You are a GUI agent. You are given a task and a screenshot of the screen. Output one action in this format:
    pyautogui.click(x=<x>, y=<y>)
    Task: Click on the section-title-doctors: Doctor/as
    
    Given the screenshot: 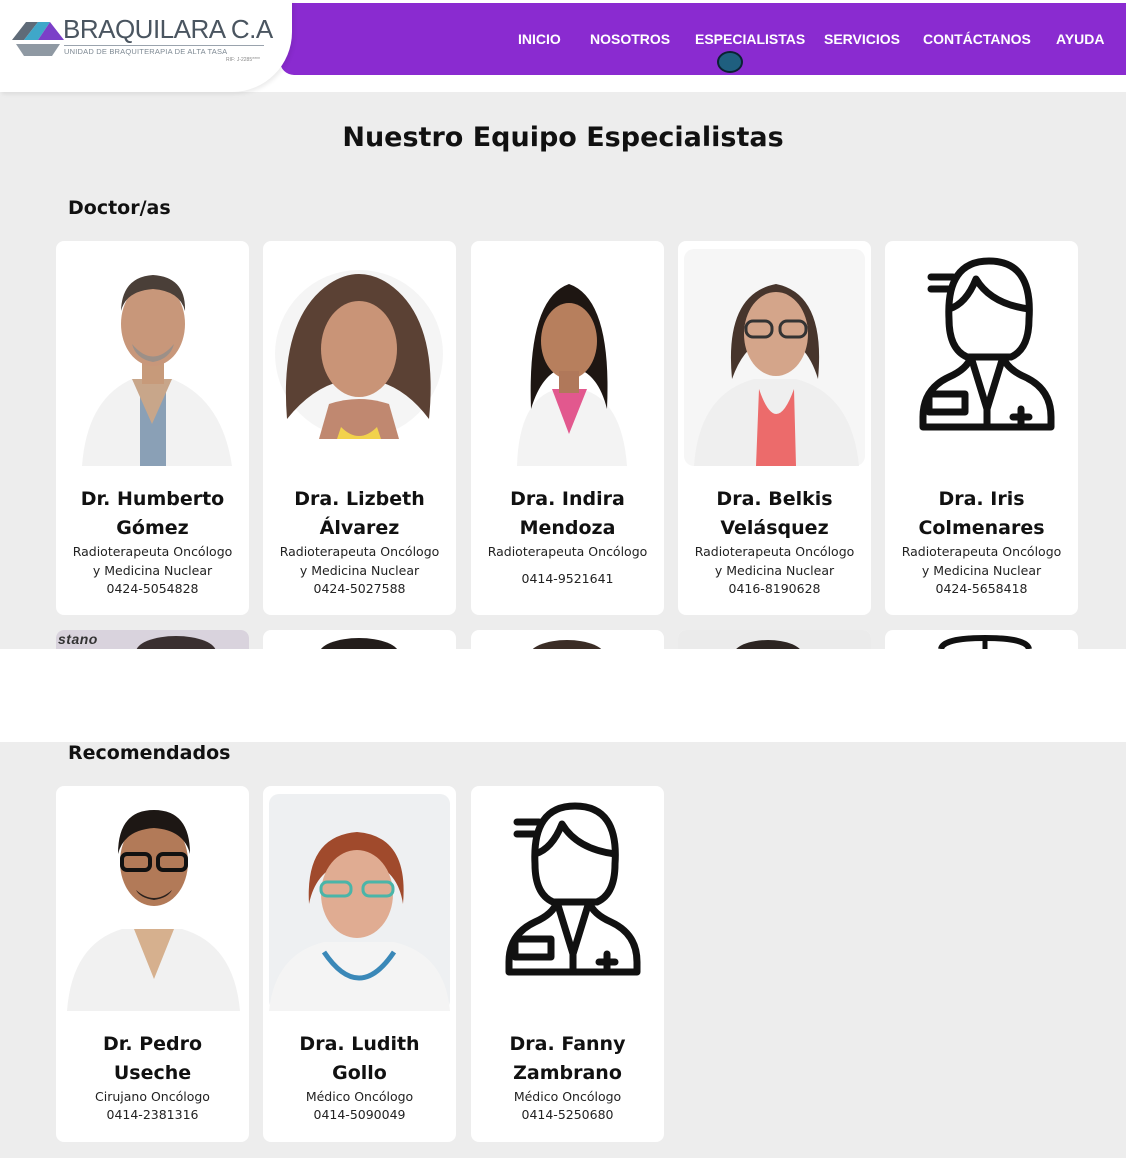 What is the action you would take?
    pyautogui.click(x=119, y=208)
    